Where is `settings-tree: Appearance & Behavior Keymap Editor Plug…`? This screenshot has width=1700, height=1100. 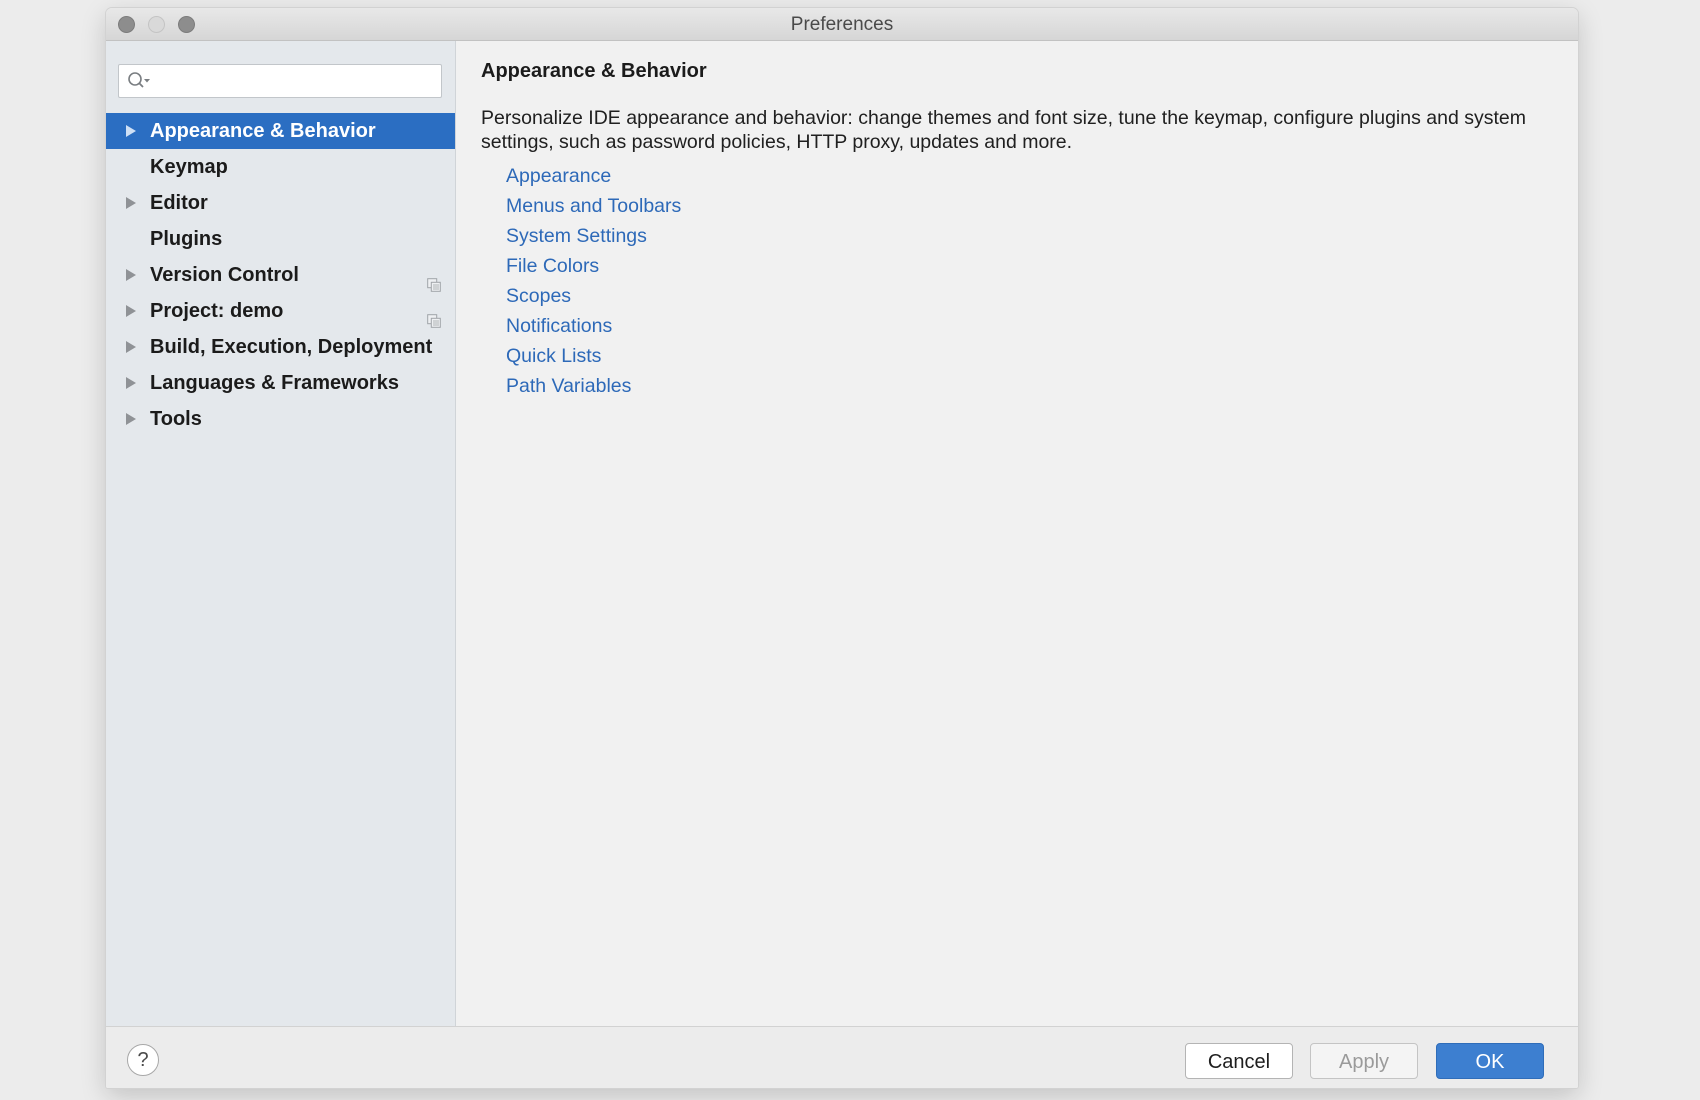 settings-tree: Appearance & Behavior Keymap Editor Plug… is located at coordinates (280, 275).